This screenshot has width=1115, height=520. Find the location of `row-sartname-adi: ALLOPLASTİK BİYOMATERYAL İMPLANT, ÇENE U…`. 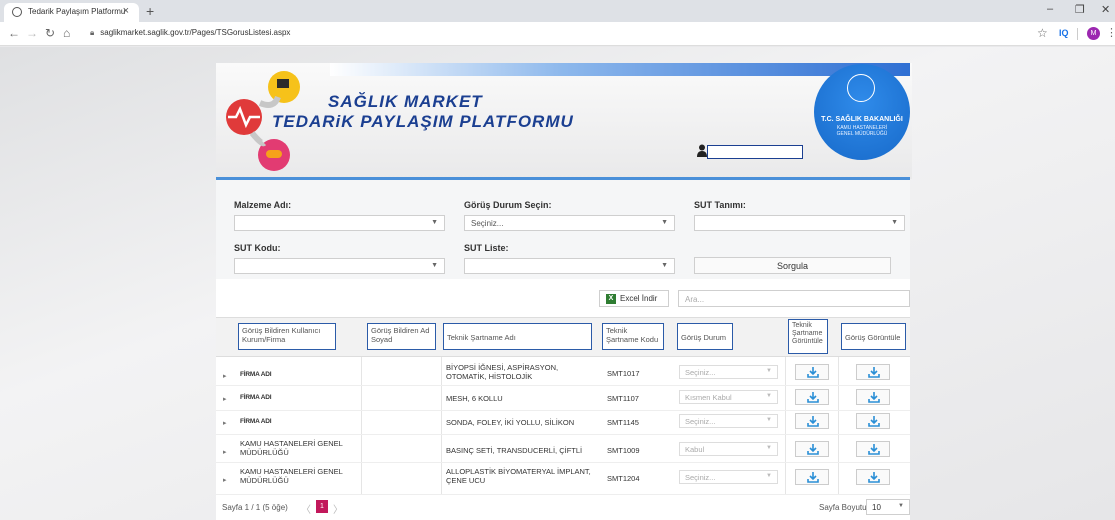

row-sartname-adi: ALLOPLASTİK BİYOMATERYAL İMPLANT, ÇENE U… is located at coordinates (518, 476).